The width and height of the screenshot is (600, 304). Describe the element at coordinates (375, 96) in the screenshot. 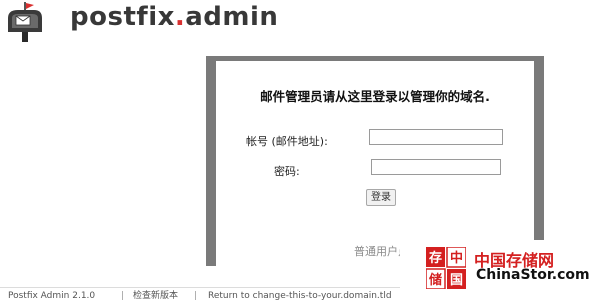

I see `login-title: 邮件管理员请从这里登录以管理你的域名.` at that location.